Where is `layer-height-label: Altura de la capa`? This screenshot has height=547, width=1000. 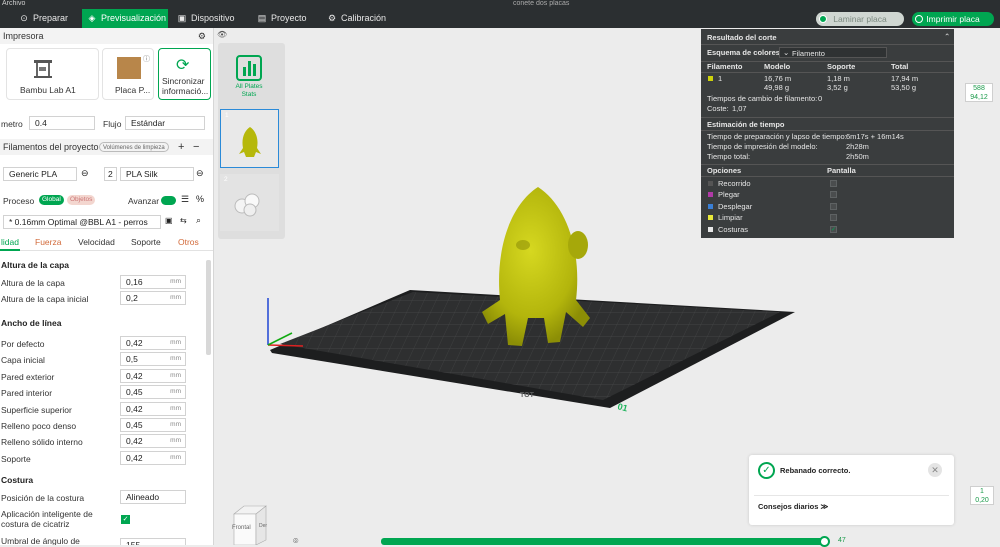 layer-height-label: Altura de la capa is located at coordinates (33, 283).